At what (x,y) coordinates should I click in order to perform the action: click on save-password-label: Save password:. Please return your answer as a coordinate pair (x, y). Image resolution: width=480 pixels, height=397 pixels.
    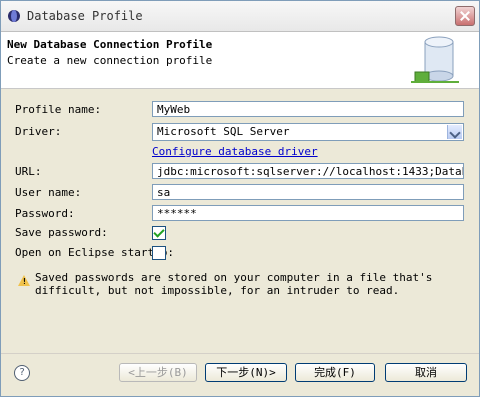
    Looking at the image, I should click on (61, 232).